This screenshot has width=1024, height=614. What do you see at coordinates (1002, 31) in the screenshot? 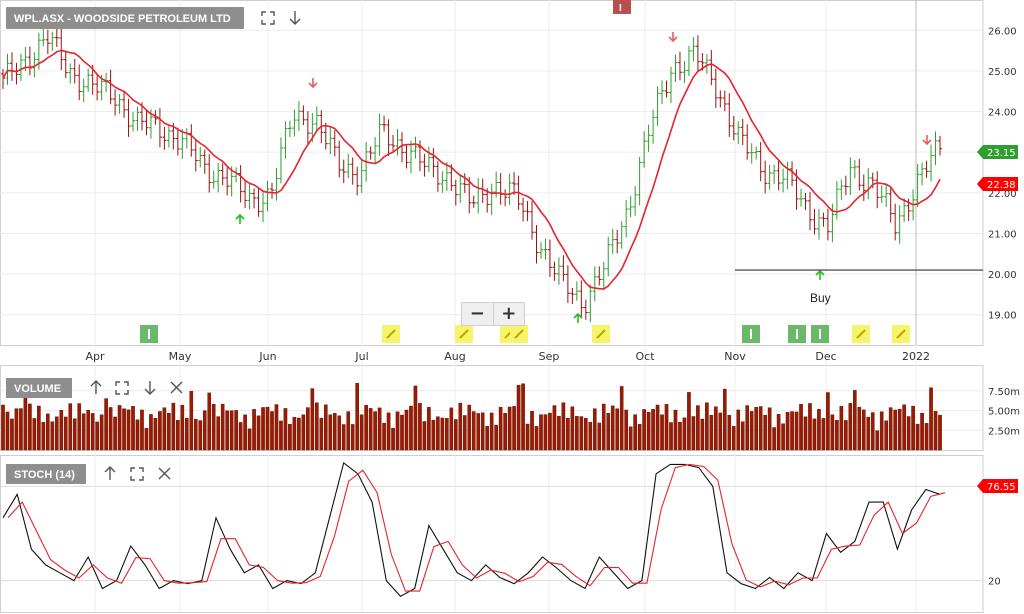
I see `price-tick-label: 26.00` at bounding box center [1002, 31].